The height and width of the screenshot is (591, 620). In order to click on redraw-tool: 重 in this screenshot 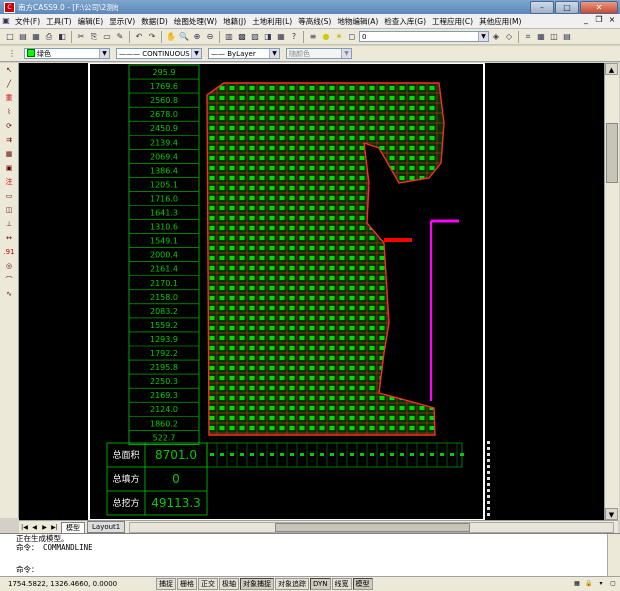, I will do `click(9, 98)`.